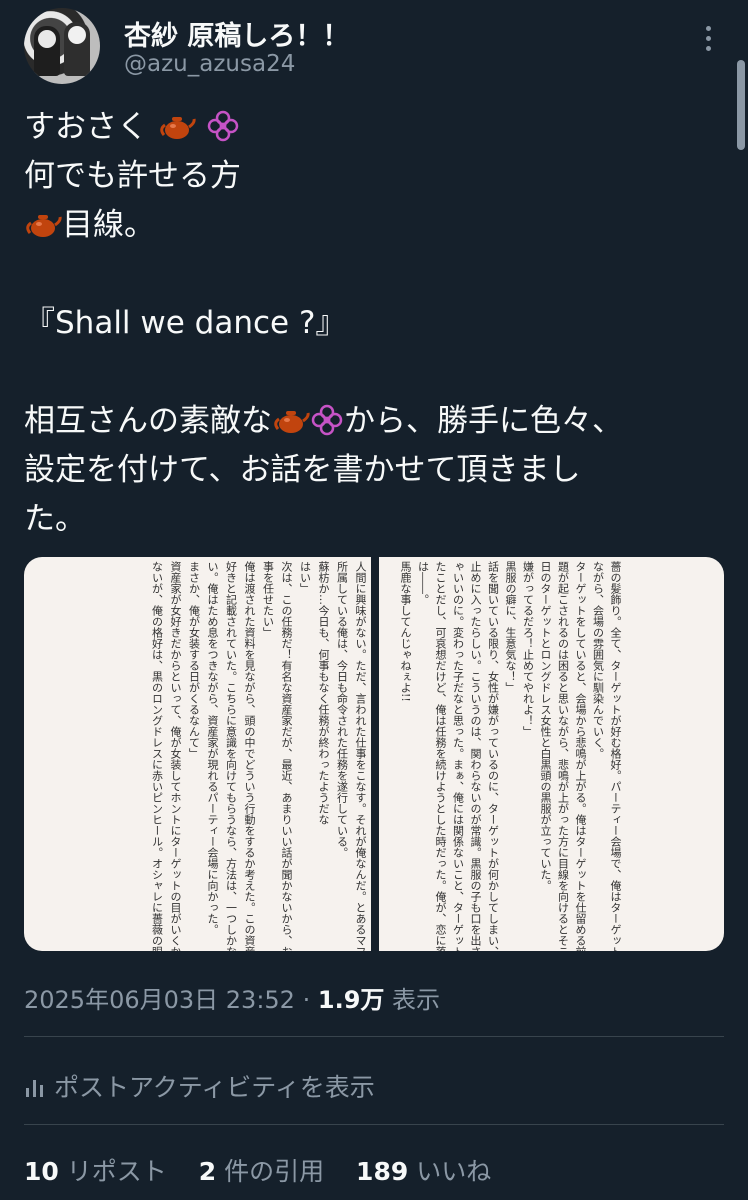  I want to click on quotes-label: 件の引用, so click(274, 1171).